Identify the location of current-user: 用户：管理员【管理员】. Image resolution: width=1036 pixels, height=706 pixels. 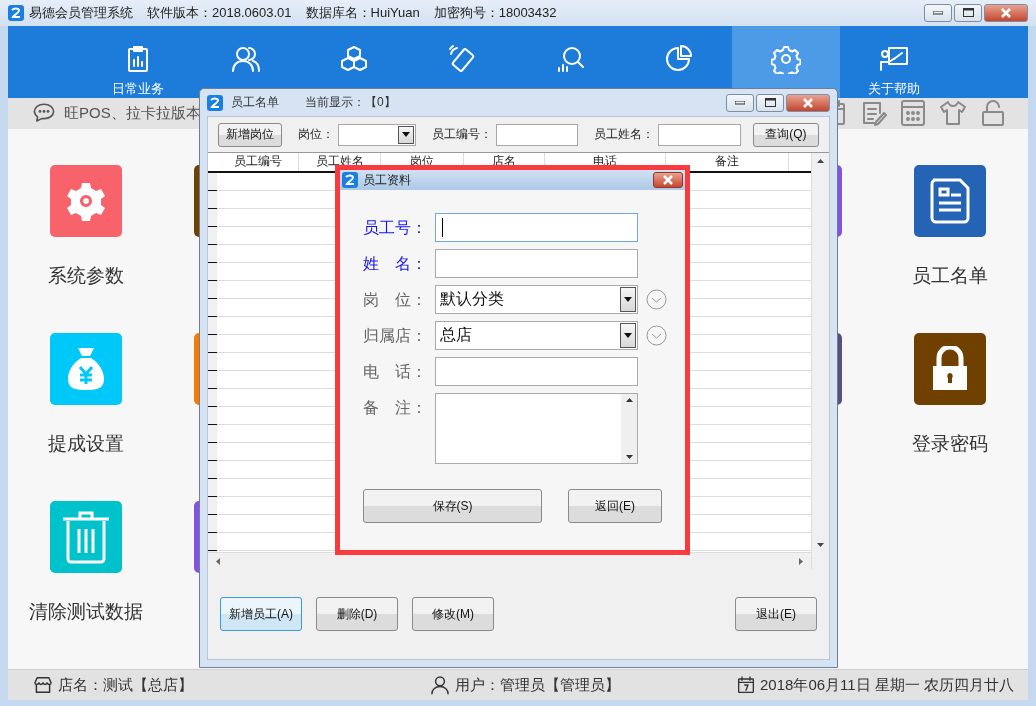
(537, 685).